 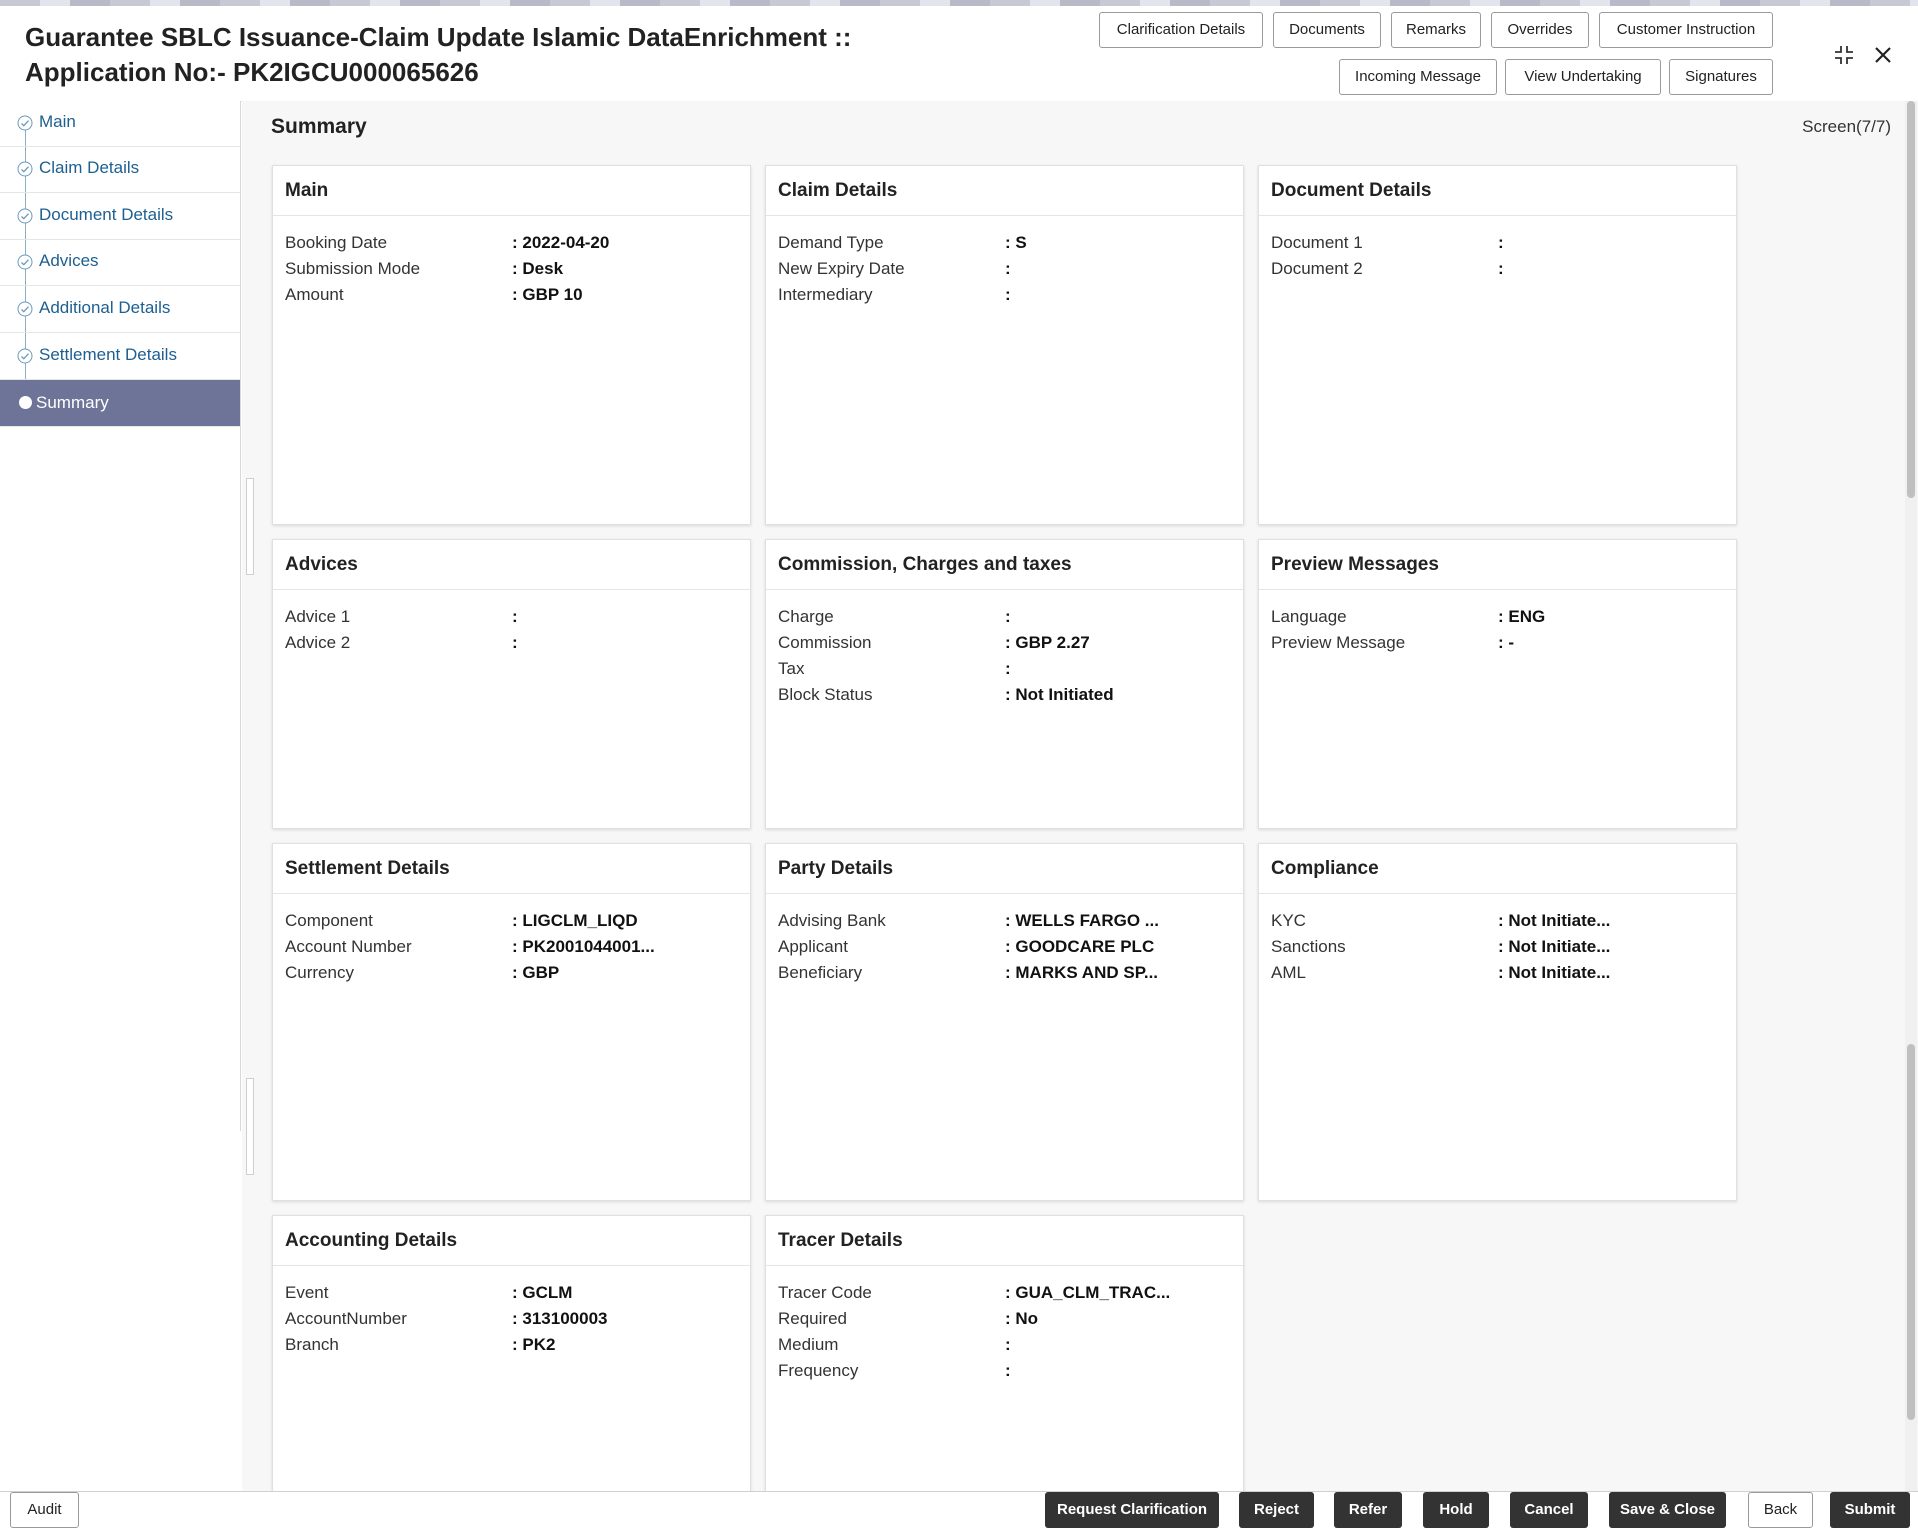 What do you see at coordinates (1004, 1345) in the screenshot?
I see `field-row: Medium:` at bounding box center [1004, 1345].